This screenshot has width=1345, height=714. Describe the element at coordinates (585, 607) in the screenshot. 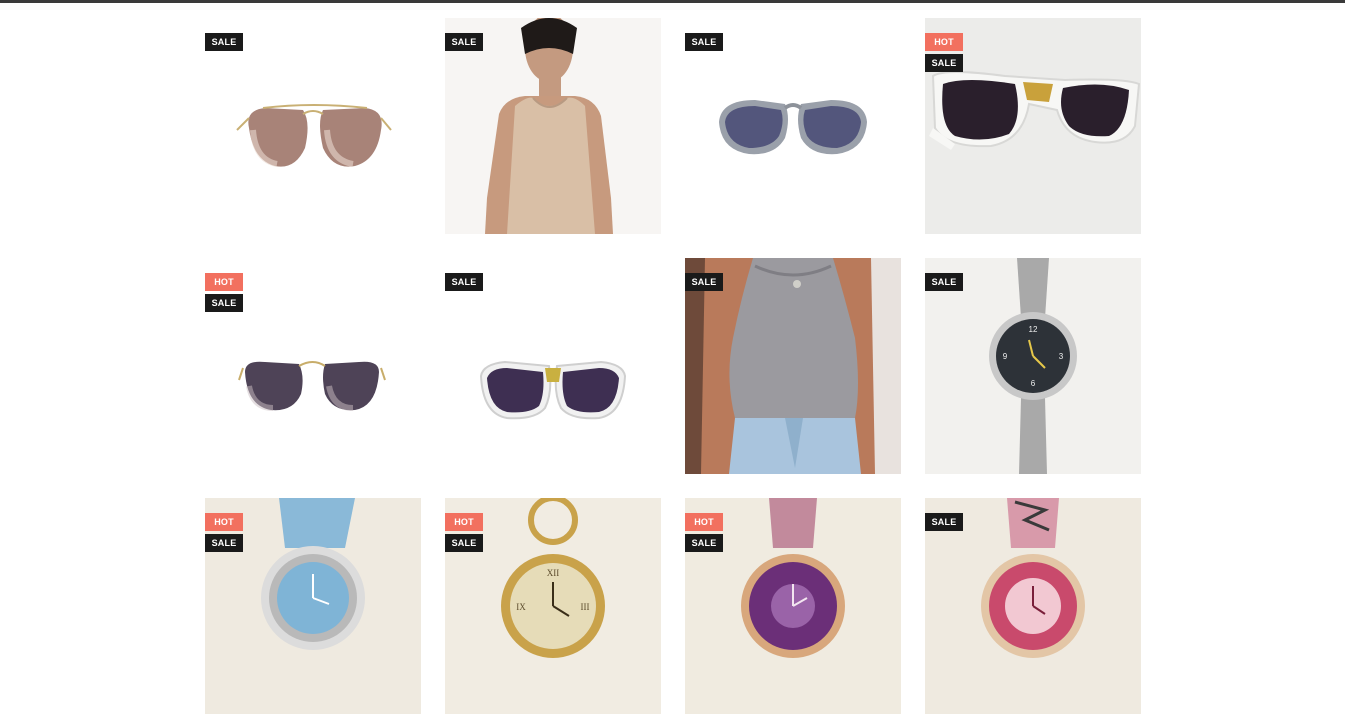

I see `svg-text: III` at that location.